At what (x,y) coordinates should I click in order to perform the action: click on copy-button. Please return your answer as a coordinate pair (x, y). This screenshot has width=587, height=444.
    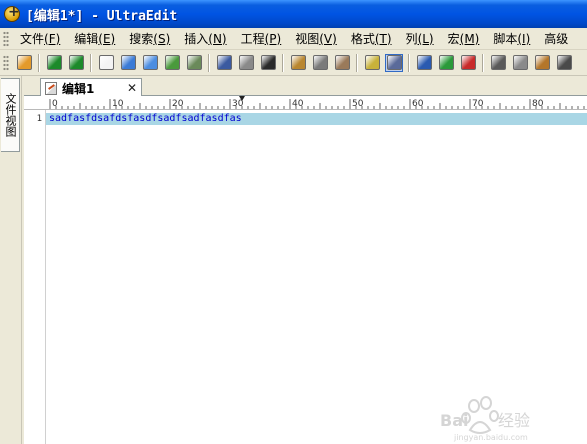
    Looking at the image, I should click on (520, 63).